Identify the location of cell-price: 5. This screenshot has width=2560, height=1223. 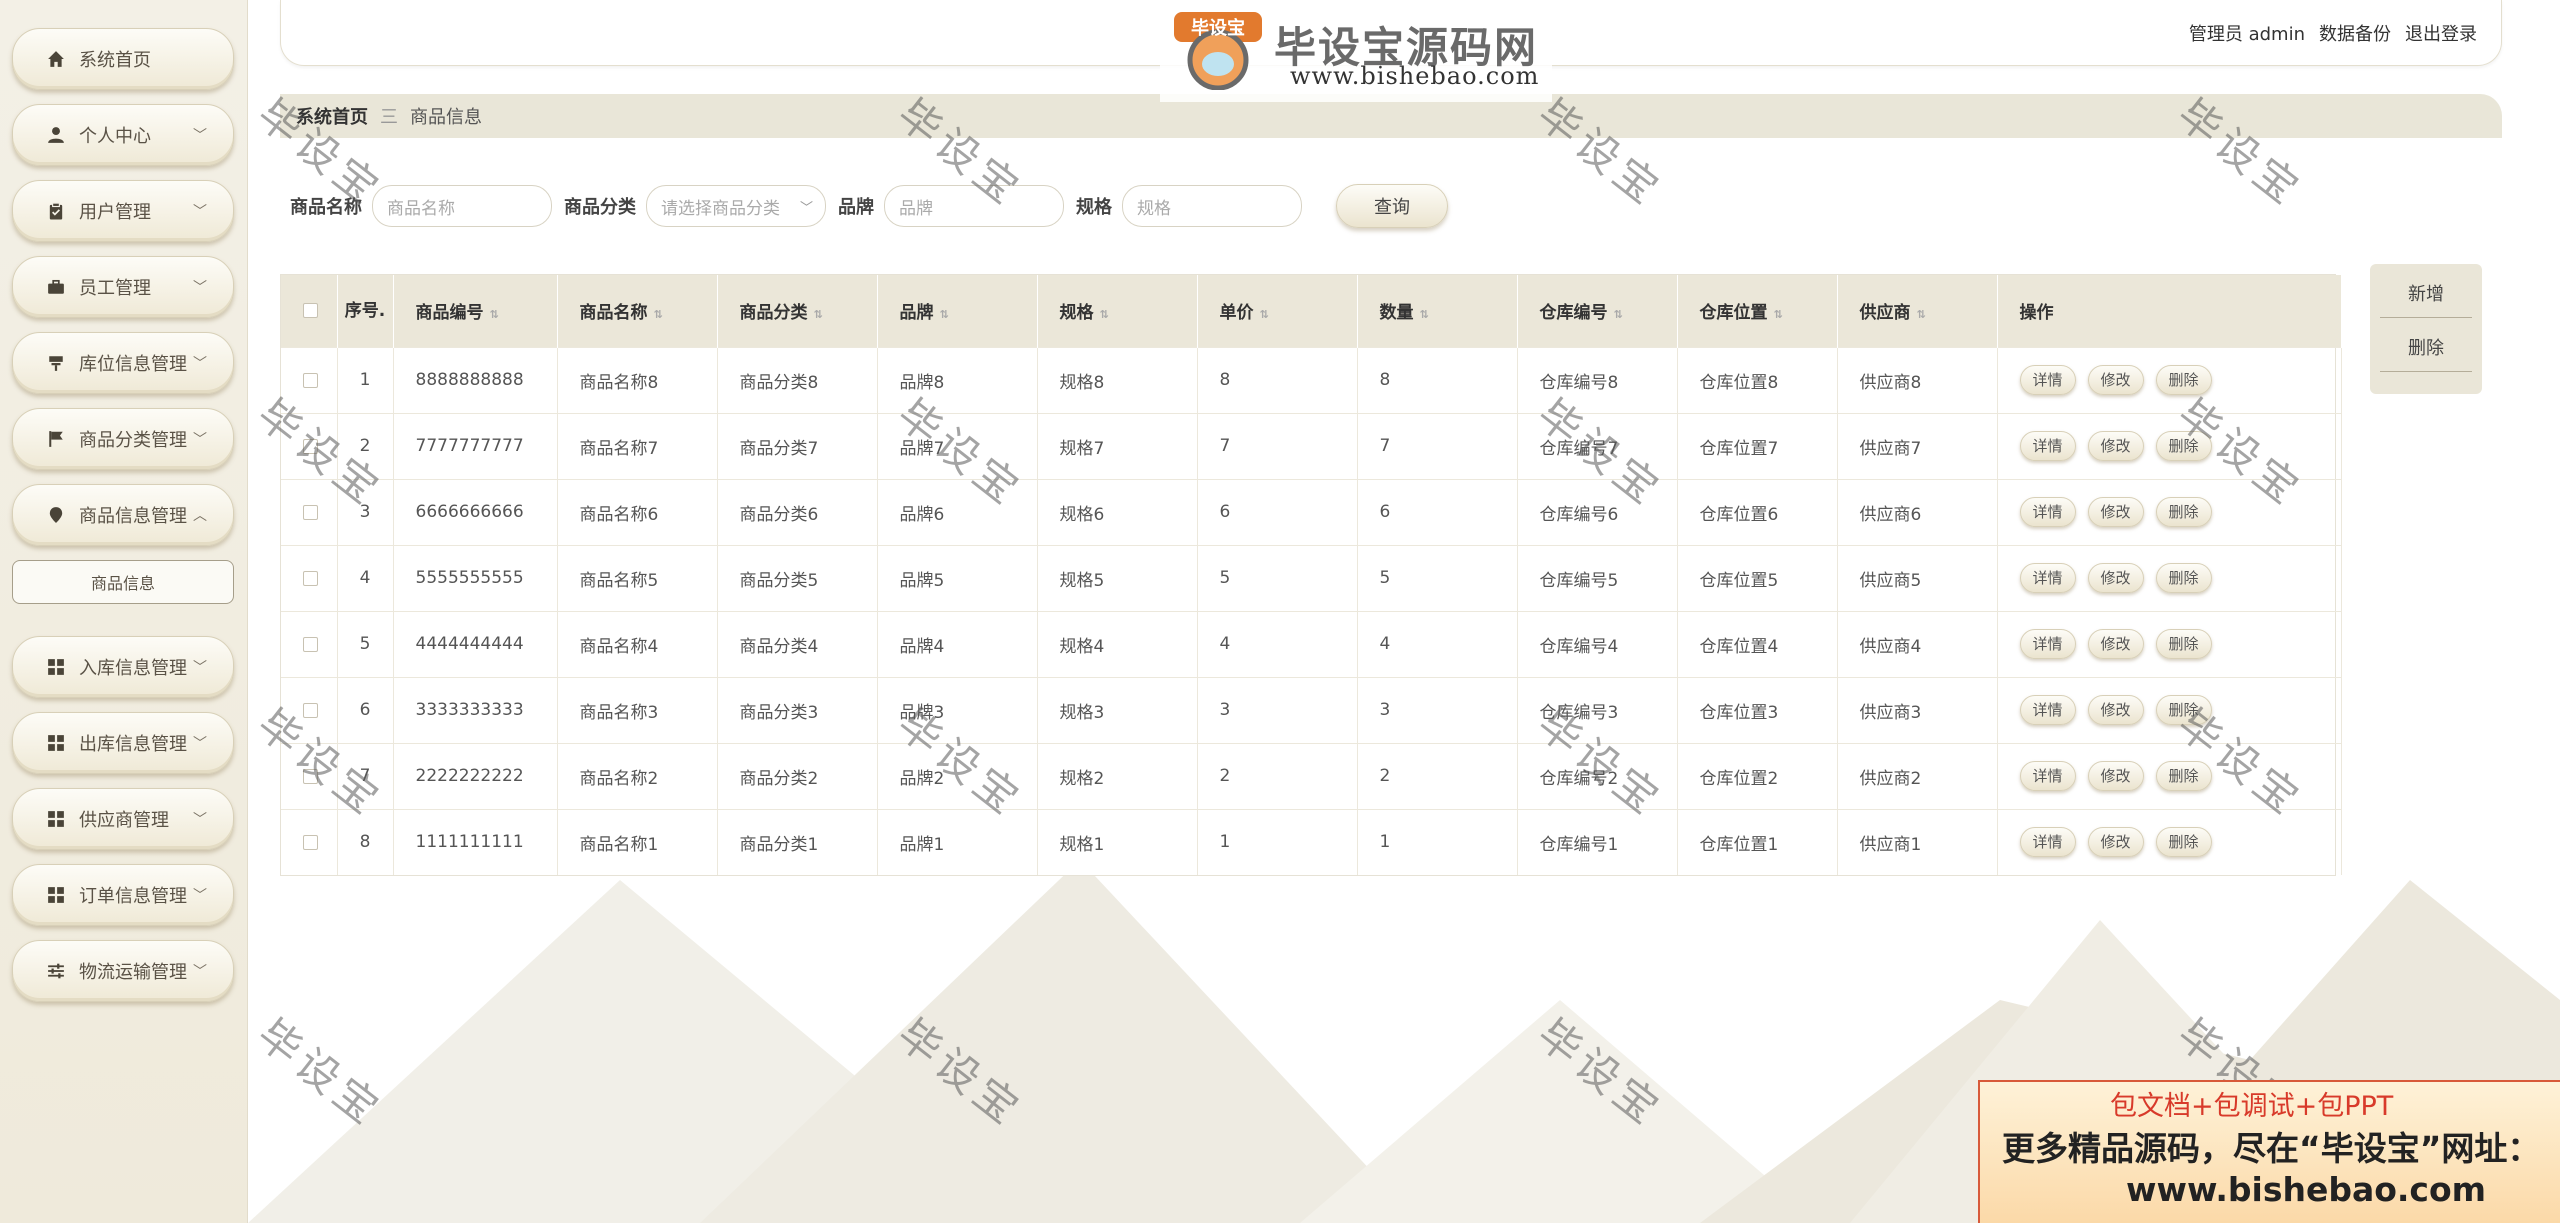
(1277, 578).